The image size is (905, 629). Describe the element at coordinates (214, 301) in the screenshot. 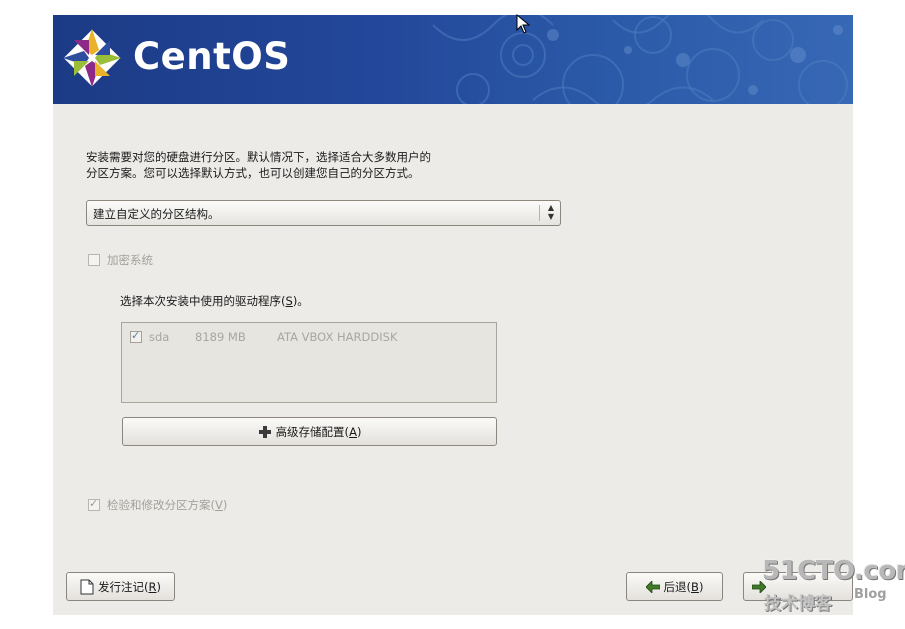

I see `drivers-label: 选择本次安装中使用的驱动程序(S)。` at that location.